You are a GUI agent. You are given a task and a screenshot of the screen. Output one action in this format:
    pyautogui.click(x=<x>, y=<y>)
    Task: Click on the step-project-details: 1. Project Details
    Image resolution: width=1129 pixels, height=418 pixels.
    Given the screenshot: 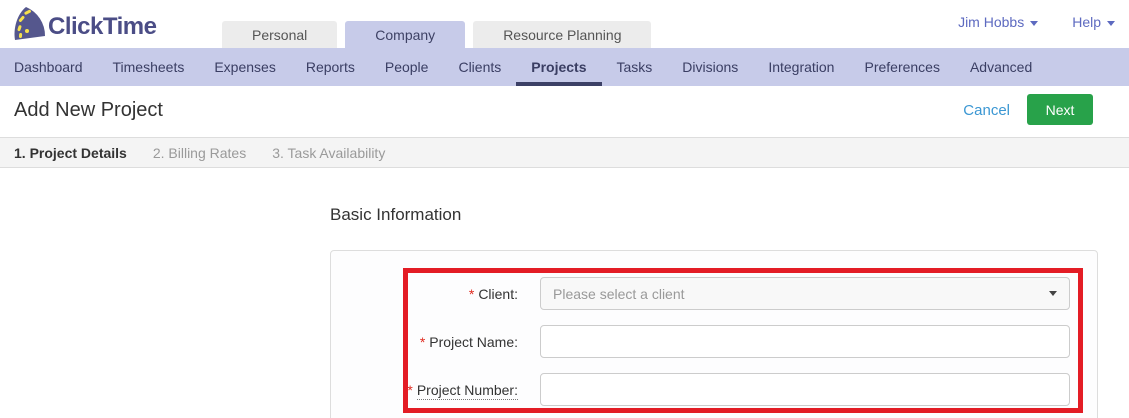 What is the action you would take?
    pyautogui.click(x=70, y=153)
    